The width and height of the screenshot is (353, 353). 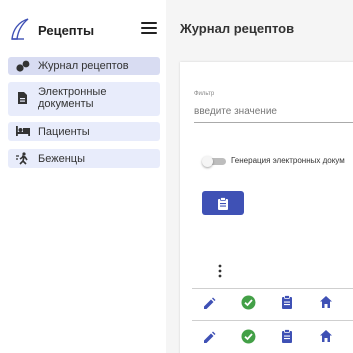 I want to click on toggle-label: Генерация электронных докум, so click(x=288, y=160).